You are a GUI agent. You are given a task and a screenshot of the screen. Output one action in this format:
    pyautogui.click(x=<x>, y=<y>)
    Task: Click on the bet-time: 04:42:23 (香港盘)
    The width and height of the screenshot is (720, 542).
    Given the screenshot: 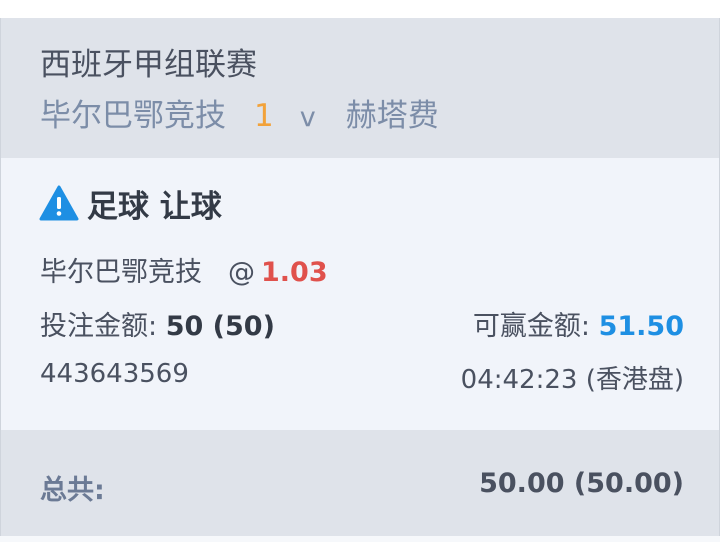 What is the action you would take?
    pyautogui.click(x=572, y=380)
    